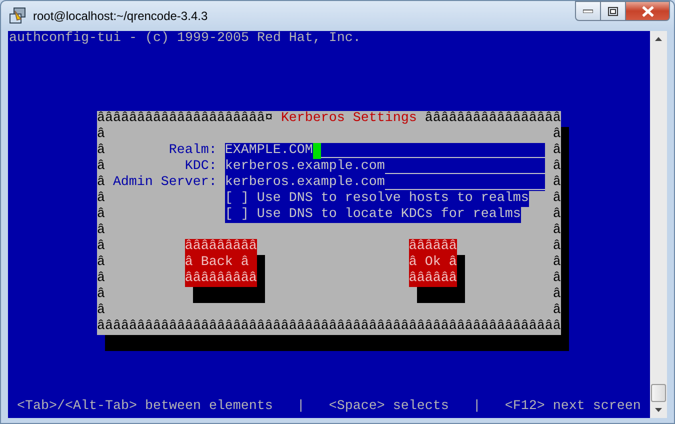 The height and width of the screenshot is (424, 675). I want to click on window-title: root@localhost:~/qrencode-3.4.3, so click(120, 16).